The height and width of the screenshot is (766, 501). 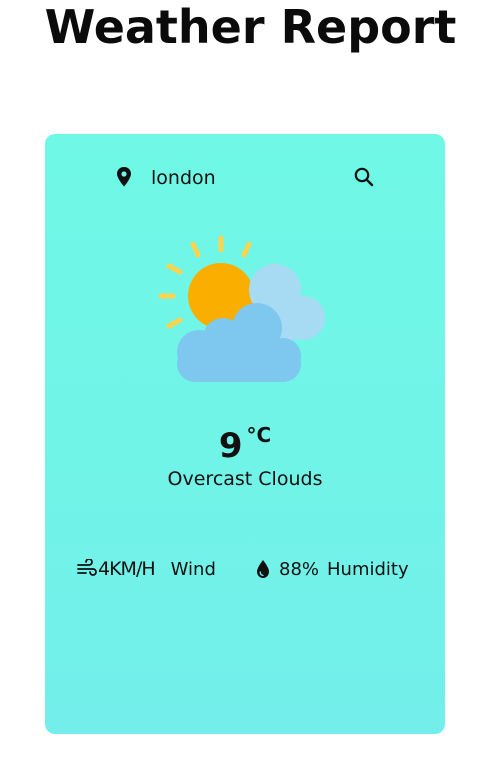 I want to click on temperature-value: 9, so click(x=230, y=446).